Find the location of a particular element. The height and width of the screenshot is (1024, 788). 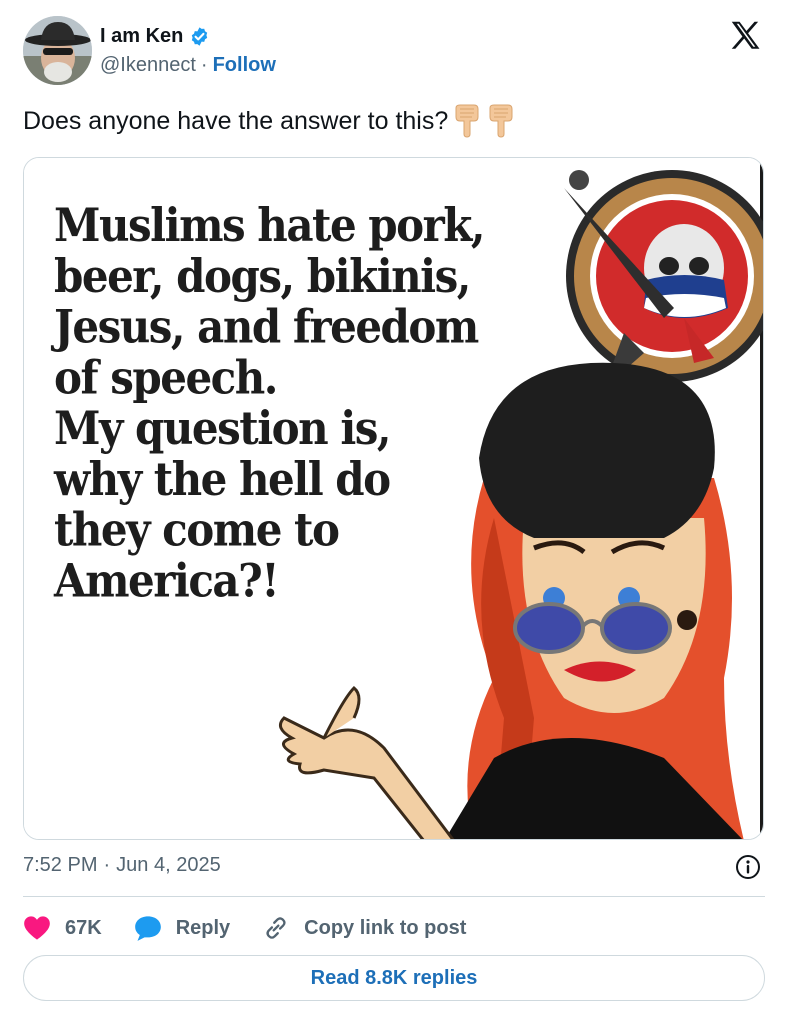

meme-line: beer, dogs, bikinis, is located at coordinates (262, 276).